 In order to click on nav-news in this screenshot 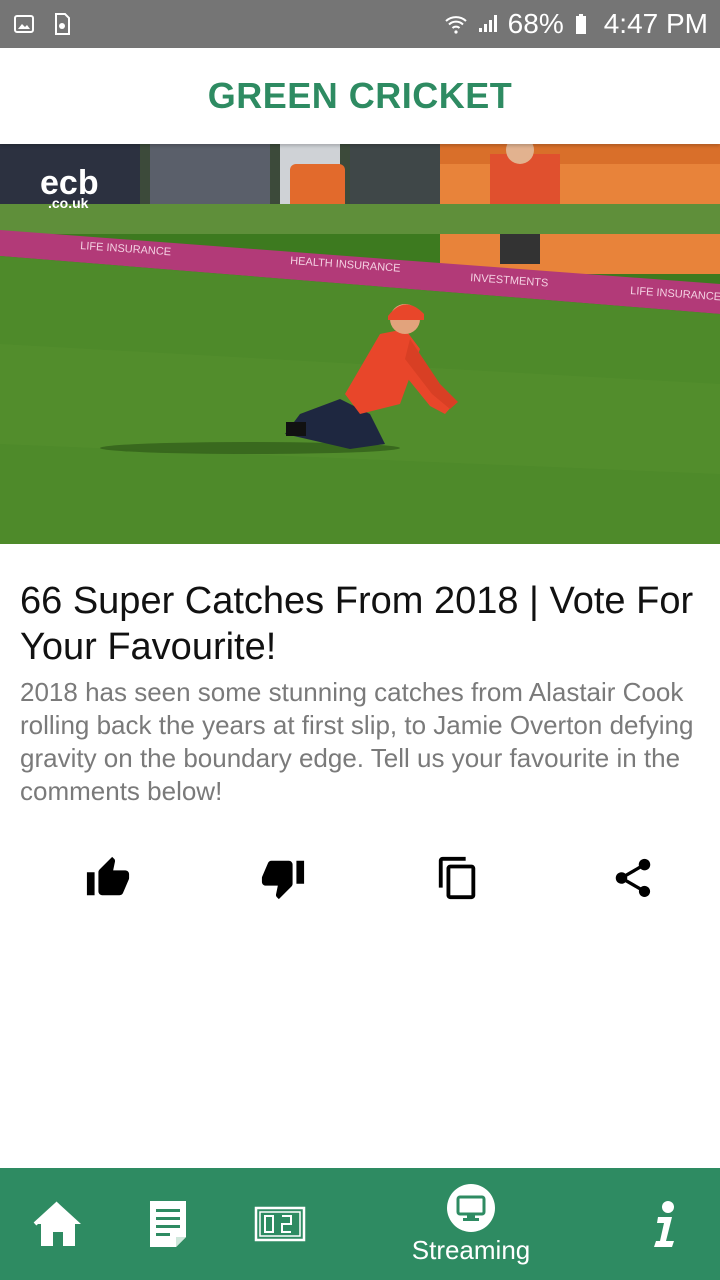, I will do `click(168, 1224)`.